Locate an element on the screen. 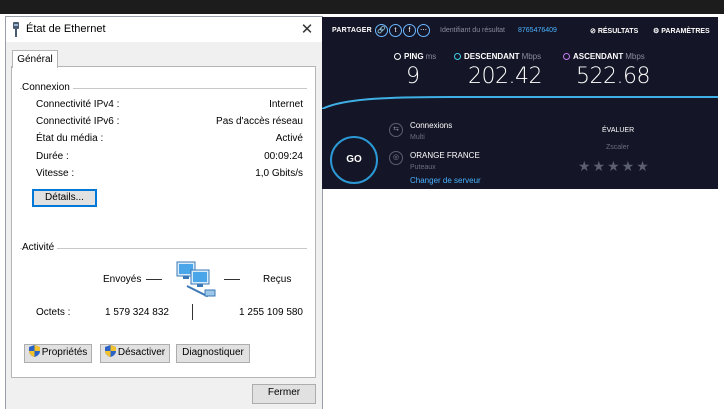 This screenshot has height=409, width=724. ipv6-value: Pas d'accès réseau is located at coordinates (259, 121).